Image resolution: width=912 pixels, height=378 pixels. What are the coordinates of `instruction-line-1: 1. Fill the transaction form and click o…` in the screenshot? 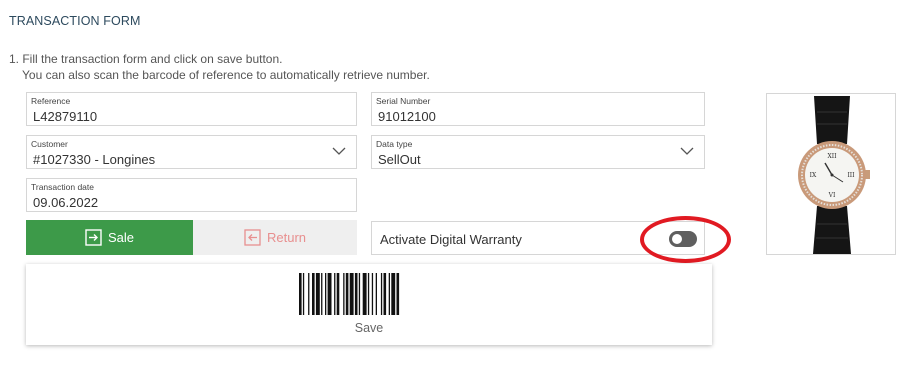 It's located at (146, 59).